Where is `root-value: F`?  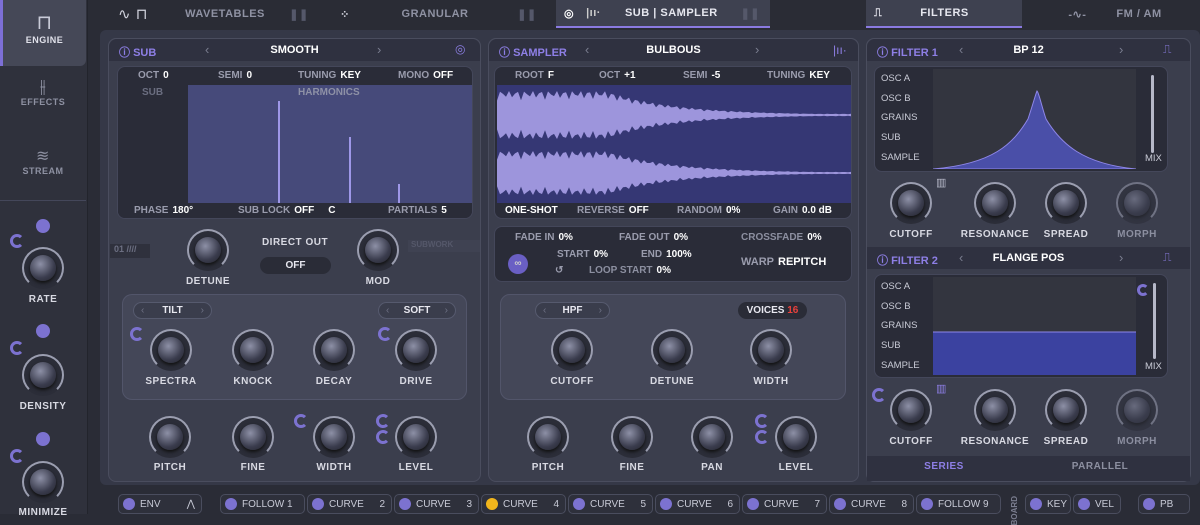 root-value: F is located at coordinates (551, 75).